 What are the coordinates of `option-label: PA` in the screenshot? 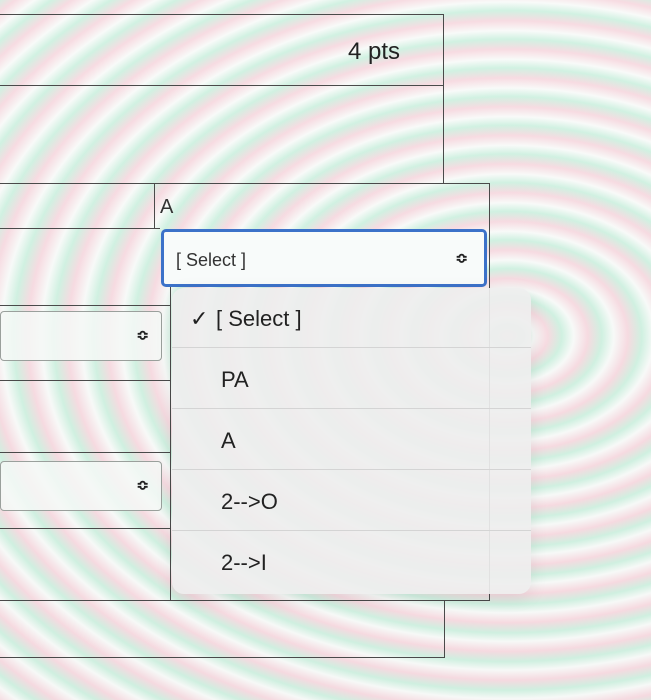 It's located at (235, 379).